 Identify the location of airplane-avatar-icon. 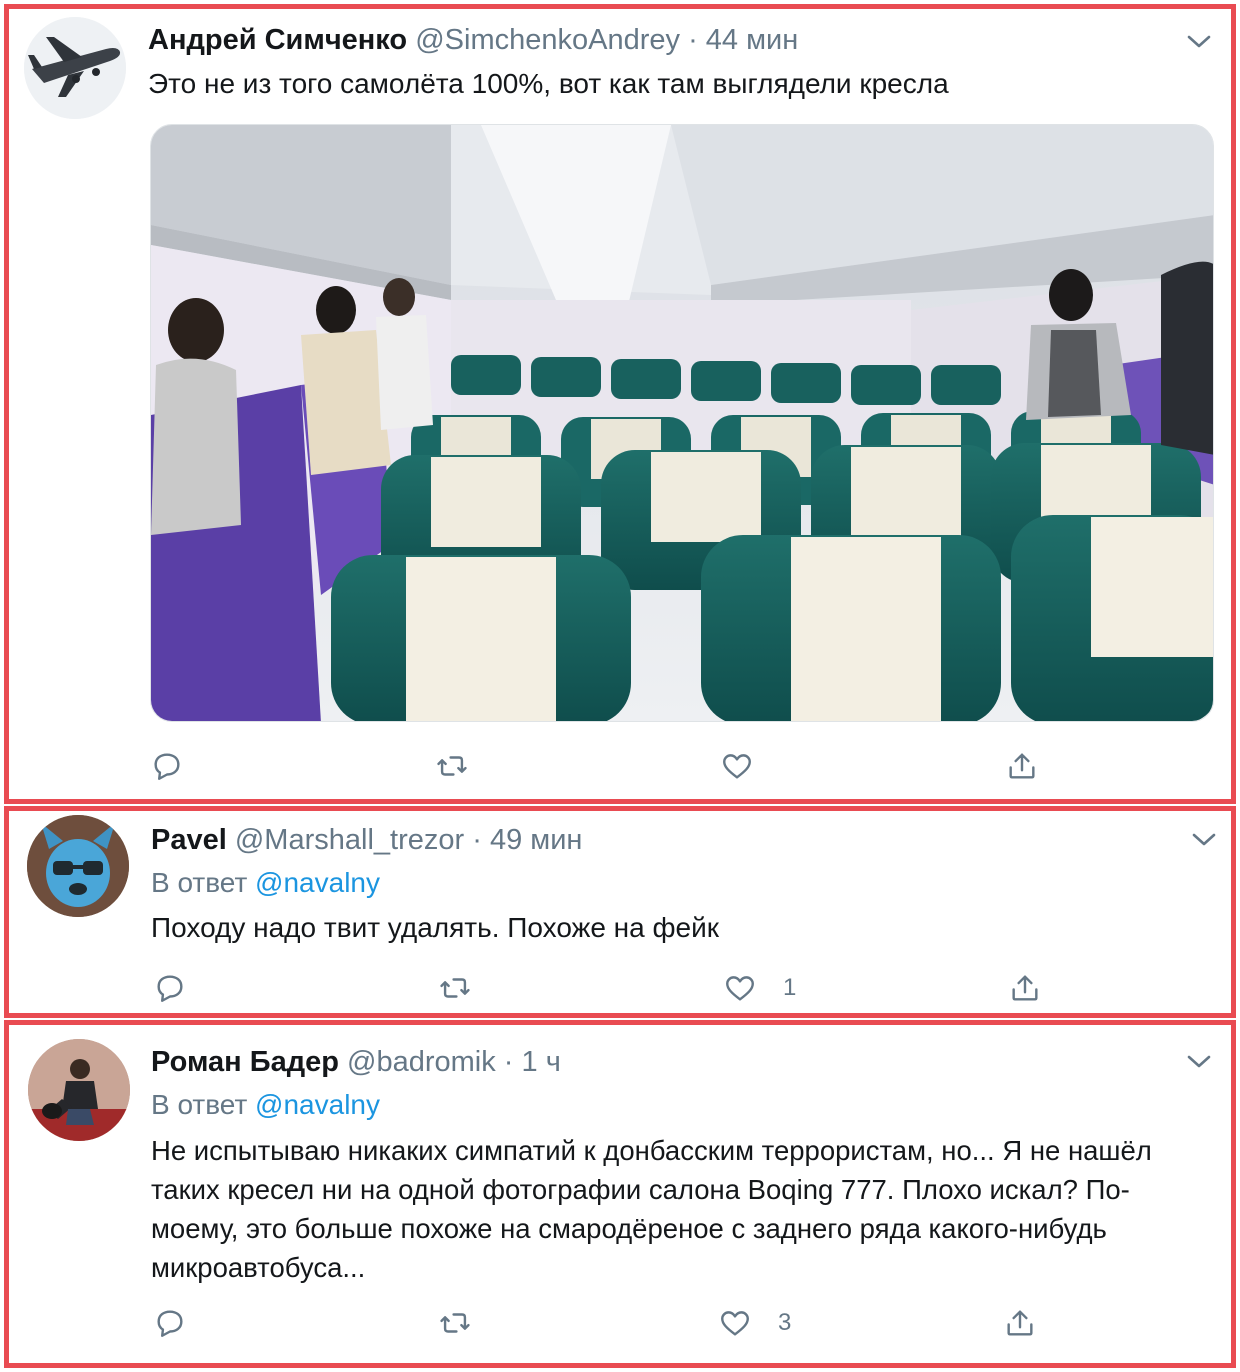
(75, 68).